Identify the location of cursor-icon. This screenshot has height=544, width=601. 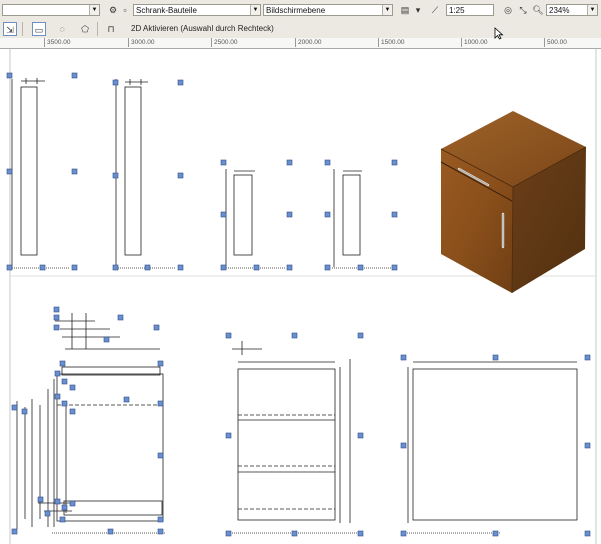
(499, 33).